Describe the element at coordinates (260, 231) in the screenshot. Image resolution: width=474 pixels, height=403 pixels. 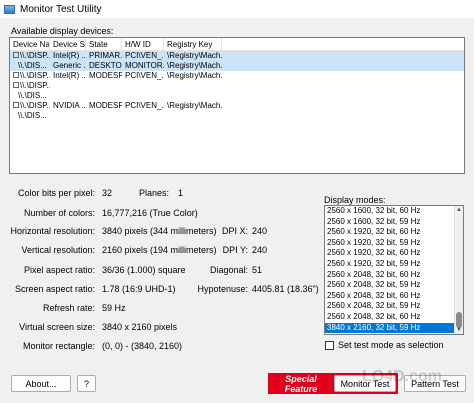
I see `dpix-value: 240` at that location.